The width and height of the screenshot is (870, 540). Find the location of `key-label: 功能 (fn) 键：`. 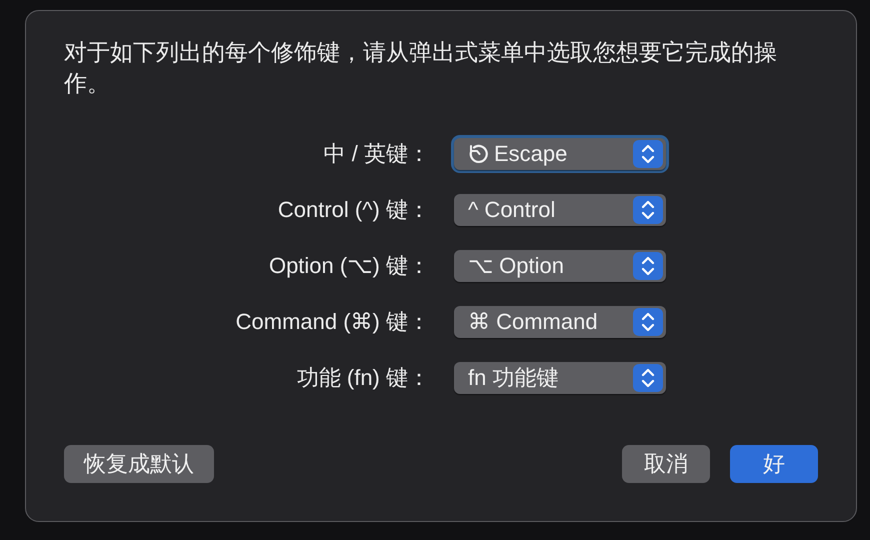

key-label: 功能 (fn) 键： is located at coordinates (363, 378).